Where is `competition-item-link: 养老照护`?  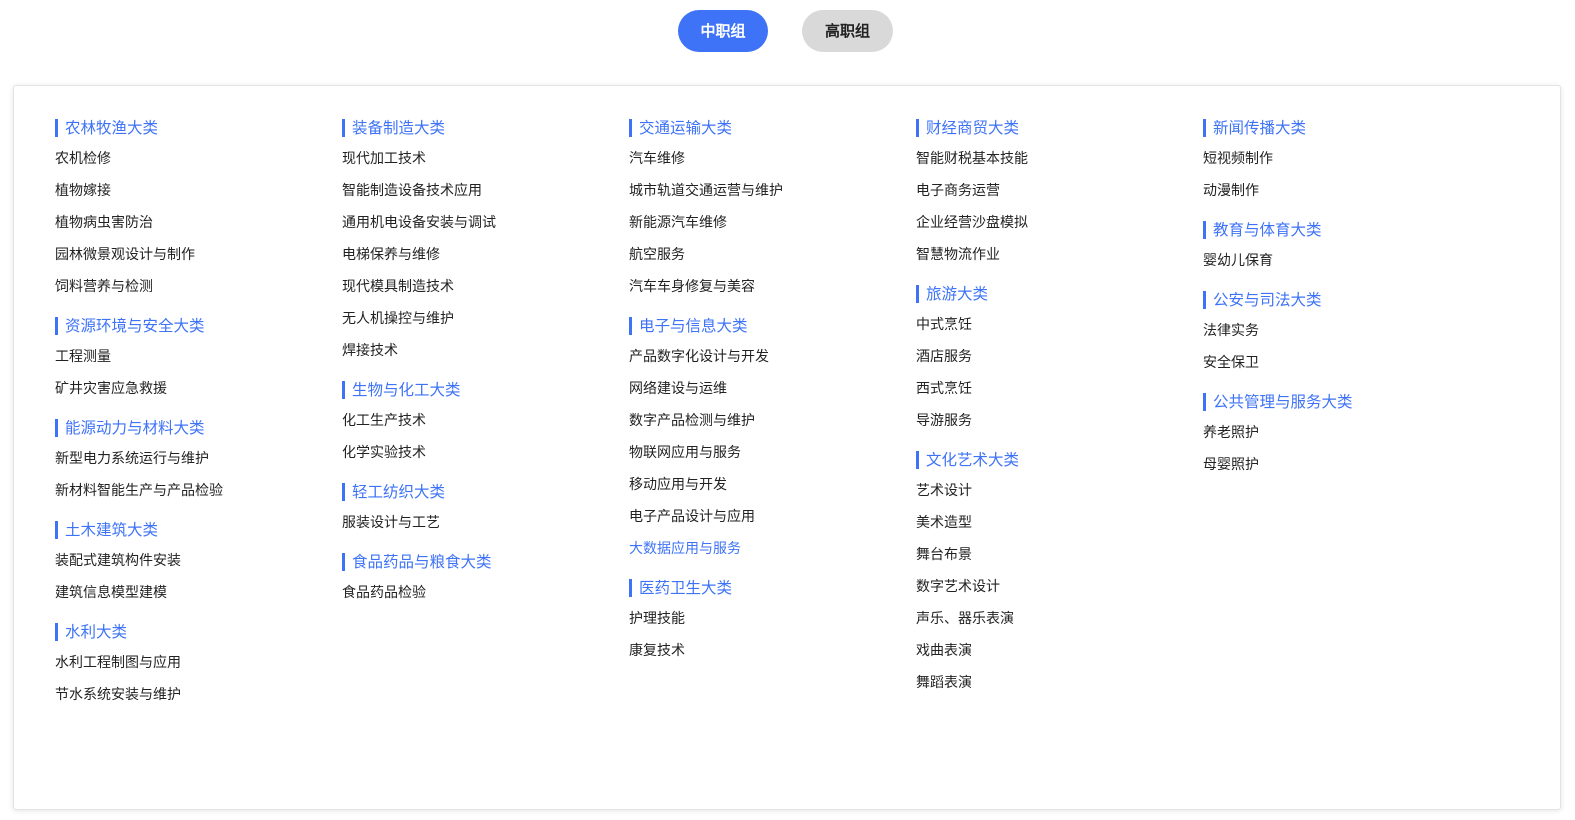 competition-item-link: 养老照护 is located at coordinates (1345, 433).